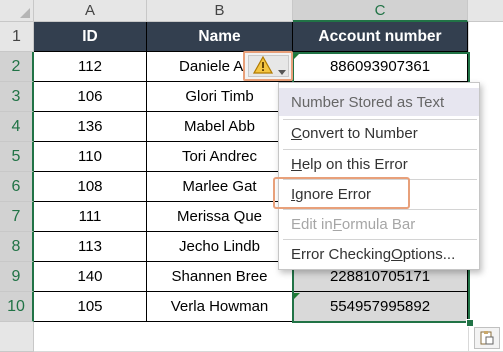  I want to click on ignore-error-highlight, so click(341, 193).